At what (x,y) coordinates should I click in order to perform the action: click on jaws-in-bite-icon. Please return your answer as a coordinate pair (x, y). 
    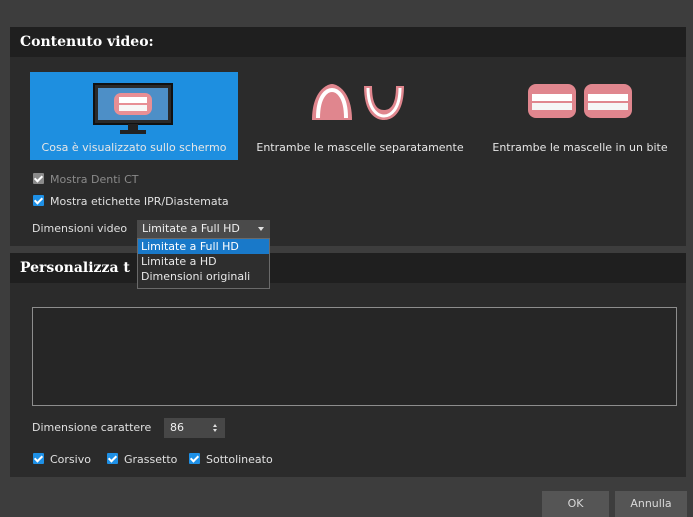
    Looking at the image, I should click on (580, 103).